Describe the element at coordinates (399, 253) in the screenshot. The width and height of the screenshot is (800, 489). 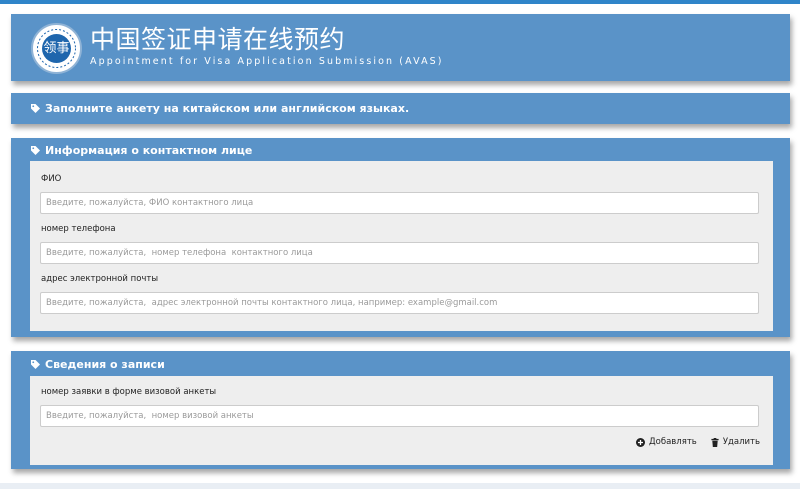
I see `phone-input` at that location.